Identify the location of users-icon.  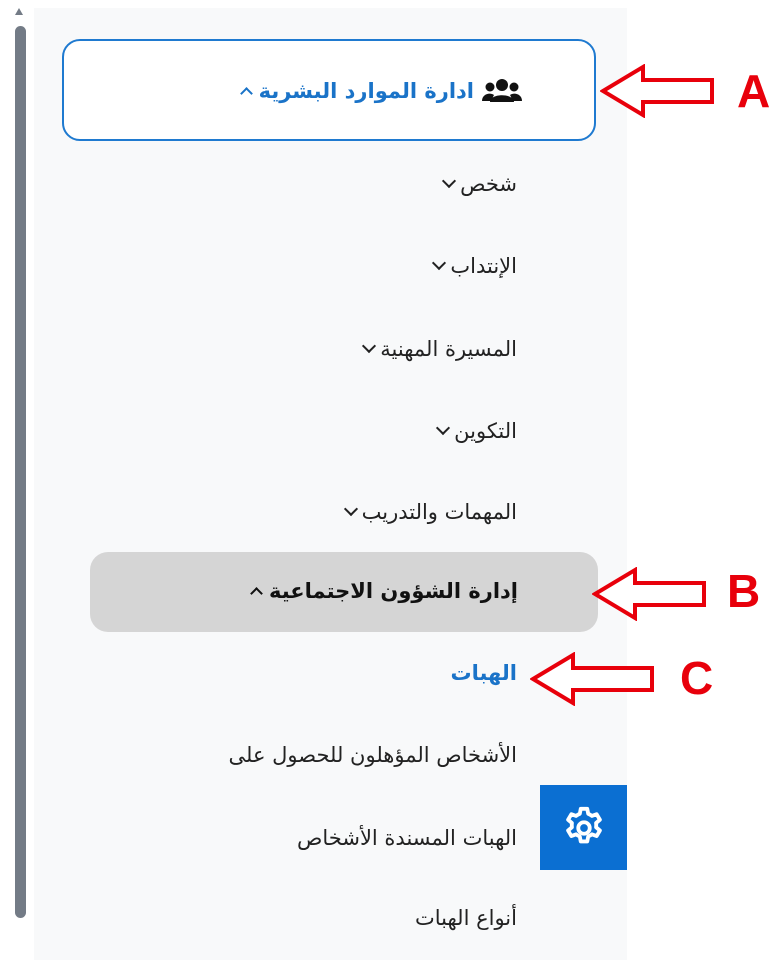
(502, 90).